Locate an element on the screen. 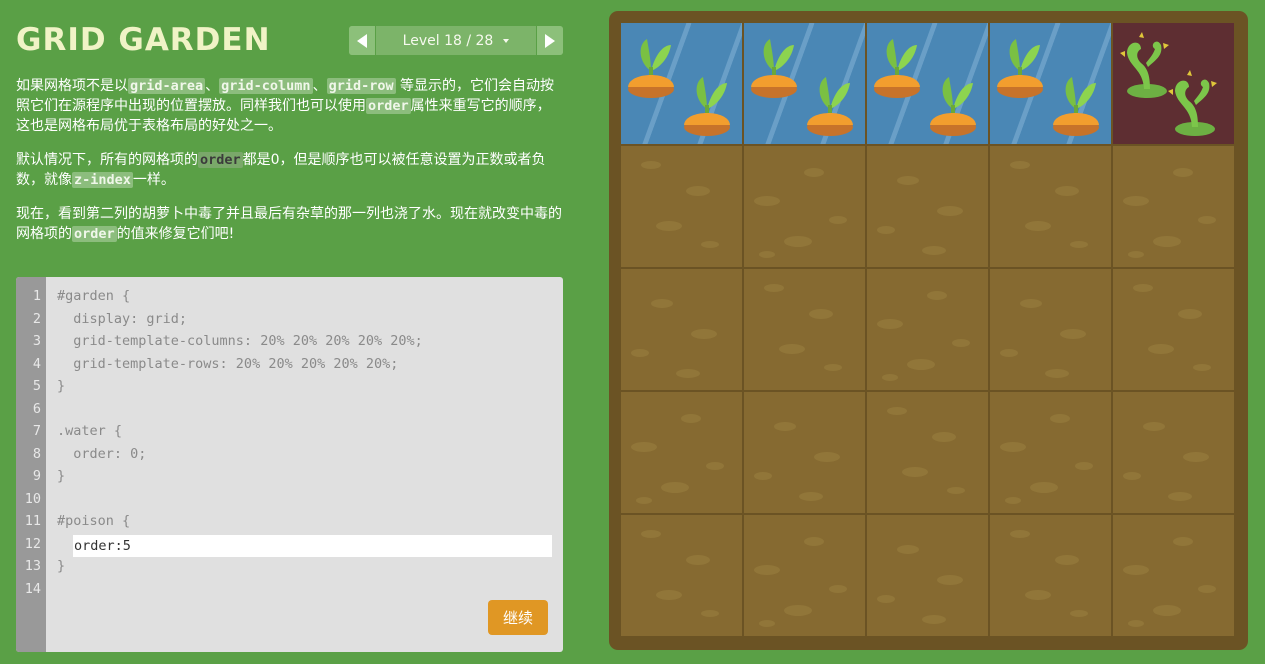 The height and width of the screenshot is (664, 1265). app-title: GRID GARDEN is located at coordinates (143, 40).